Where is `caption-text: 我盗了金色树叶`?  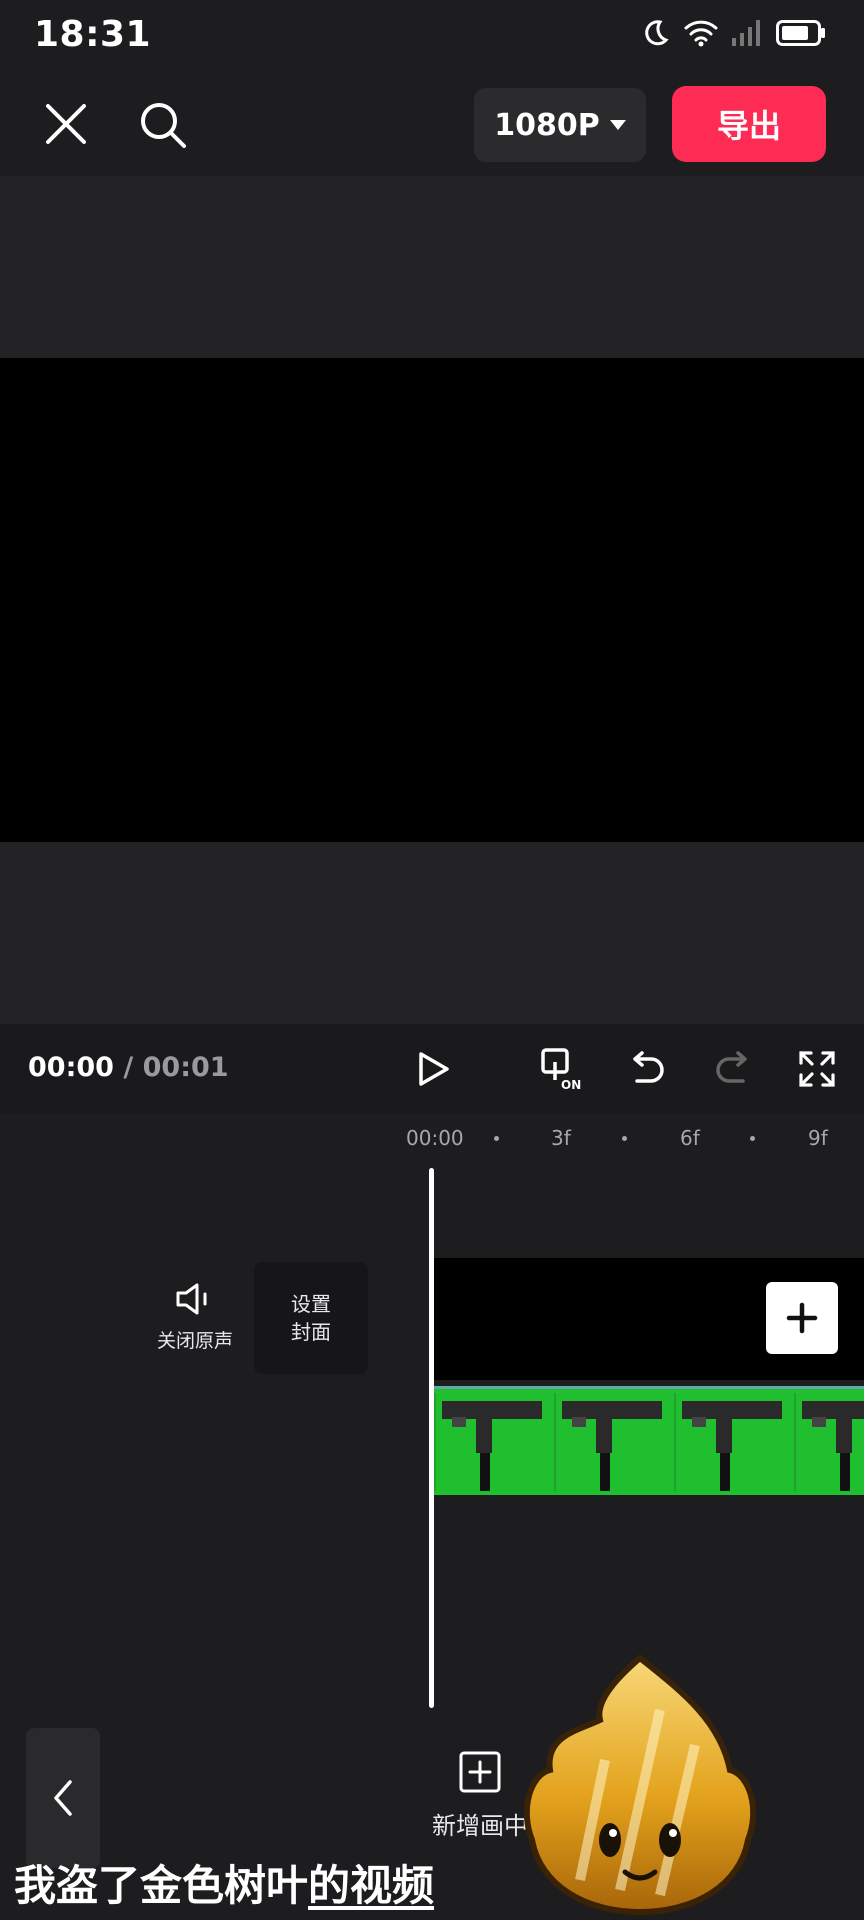
caption-text: 我盗了金色树叶 is located at coordinates (161, 1885).